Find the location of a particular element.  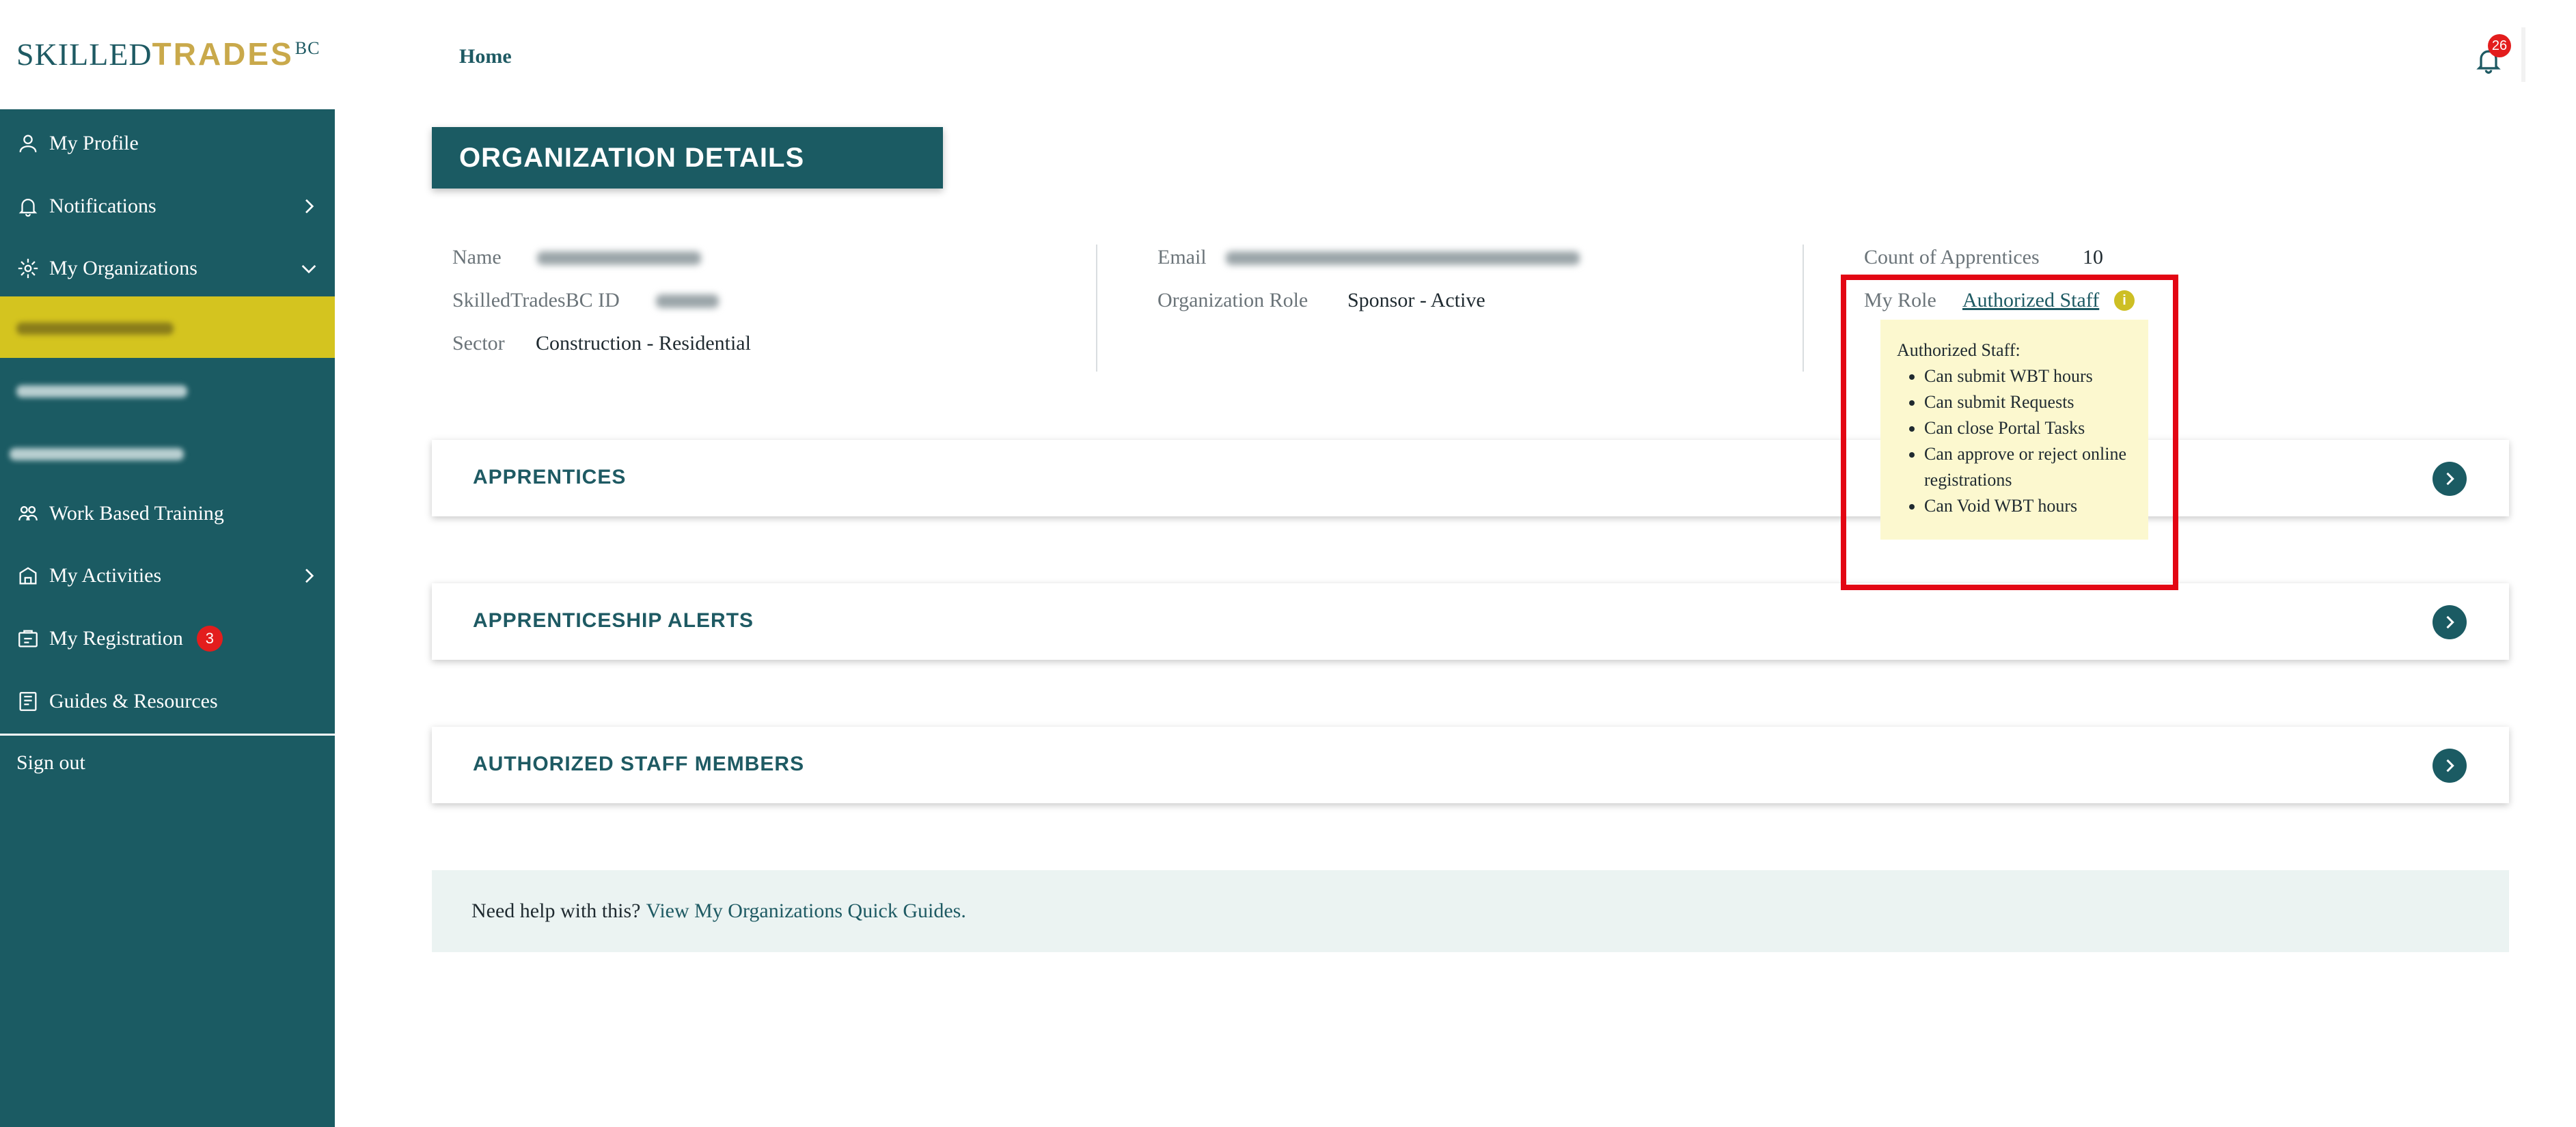

logo-text-bc: BC is located at coordinates (307, 48).